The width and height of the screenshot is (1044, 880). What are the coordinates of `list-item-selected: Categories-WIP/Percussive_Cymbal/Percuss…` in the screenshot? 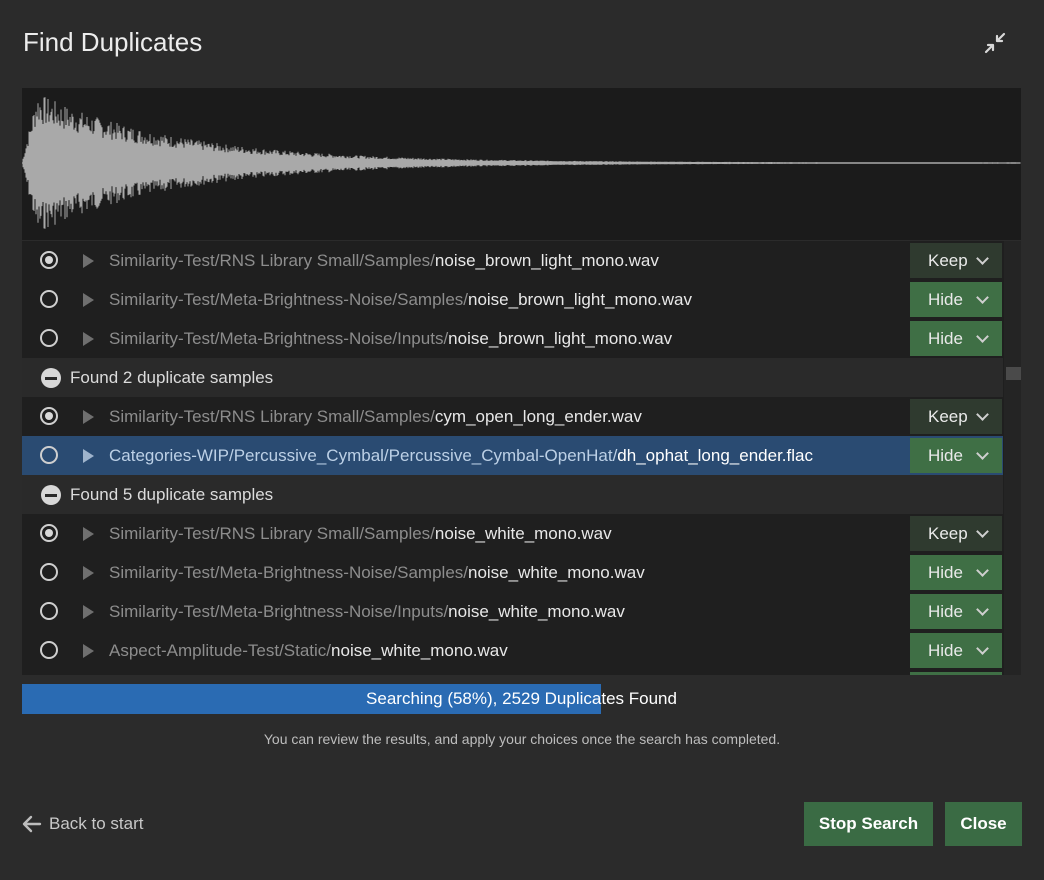 It's located at (512, 455).